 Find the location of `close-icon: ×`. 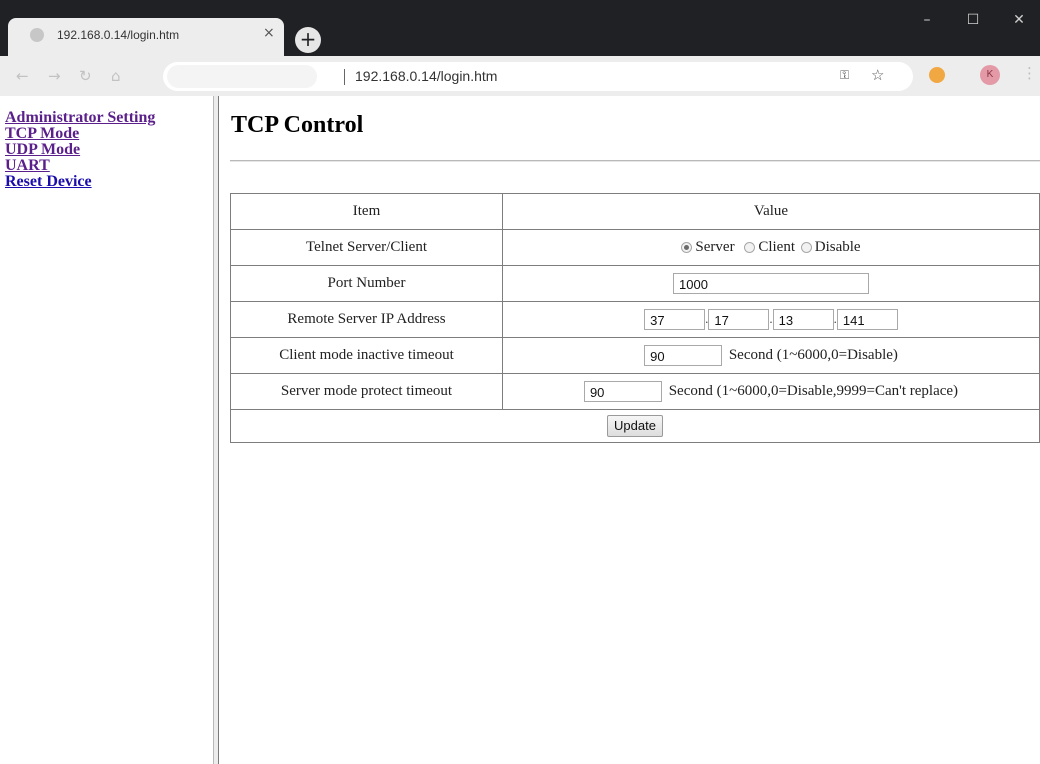

close-icon: × is located at coordinates (269, 33).